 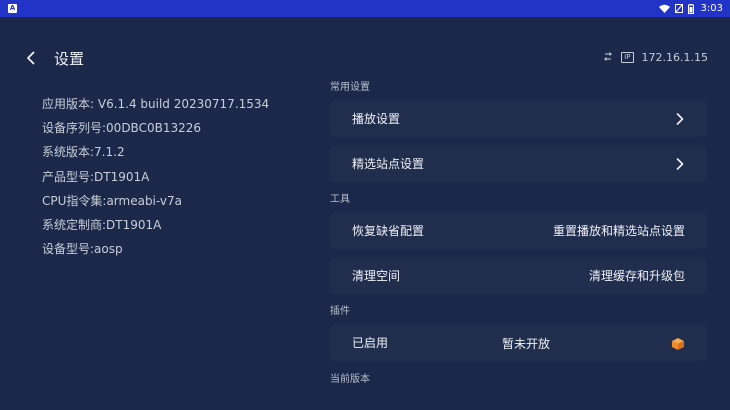 What do you see at coordinates (388, 231) in the screenshot?
I see `restore-defaults-label: 恢复缺省配置` at bounding box center [388, 231].